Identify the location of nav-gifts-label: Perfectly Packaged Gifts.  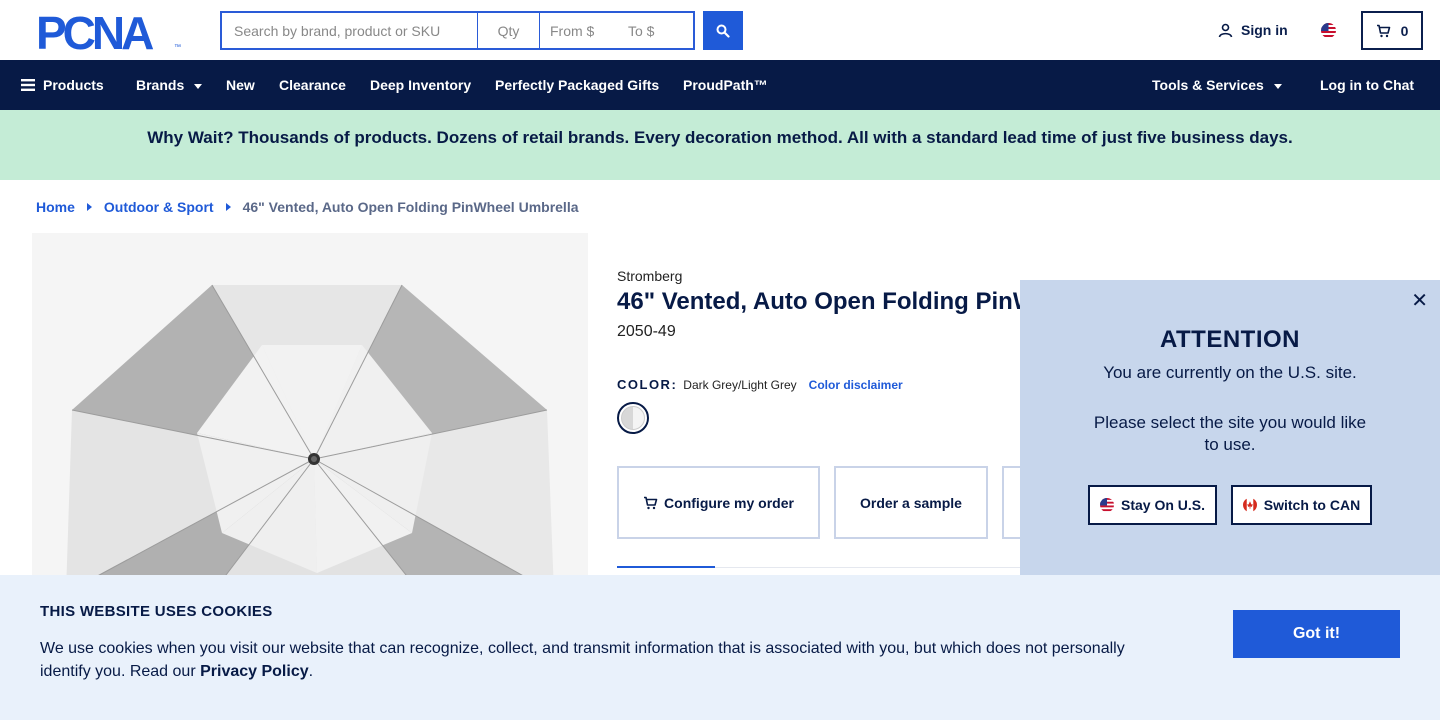
(577, 85).